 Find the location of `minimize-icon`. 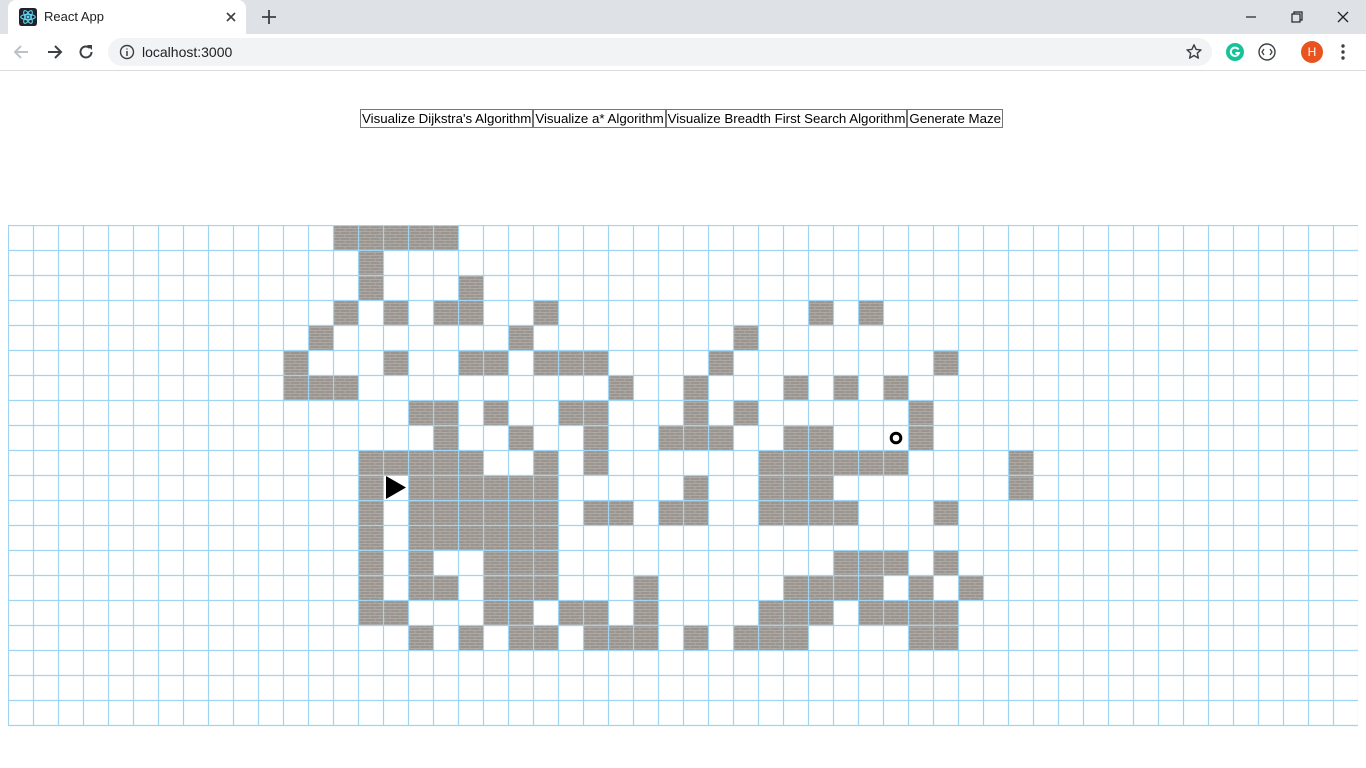

minimize-icon is located at coordinates (1251, 17).